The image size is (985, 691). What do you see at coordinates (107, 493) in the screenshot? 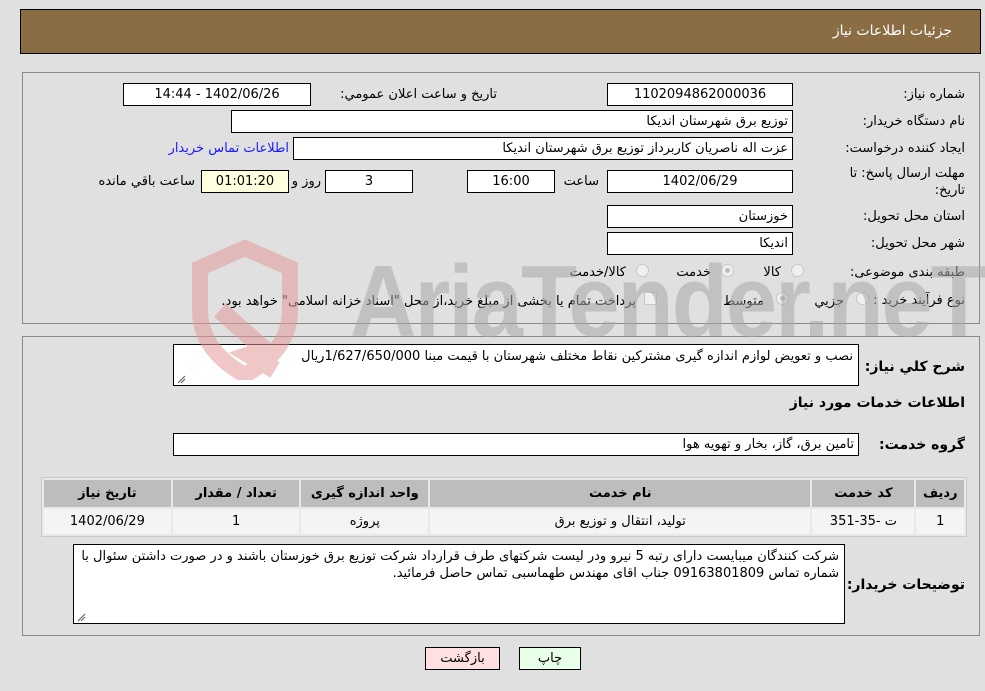
I see `col-header-need-date: تاریخ نیاز` at bounding box center [107, 493].